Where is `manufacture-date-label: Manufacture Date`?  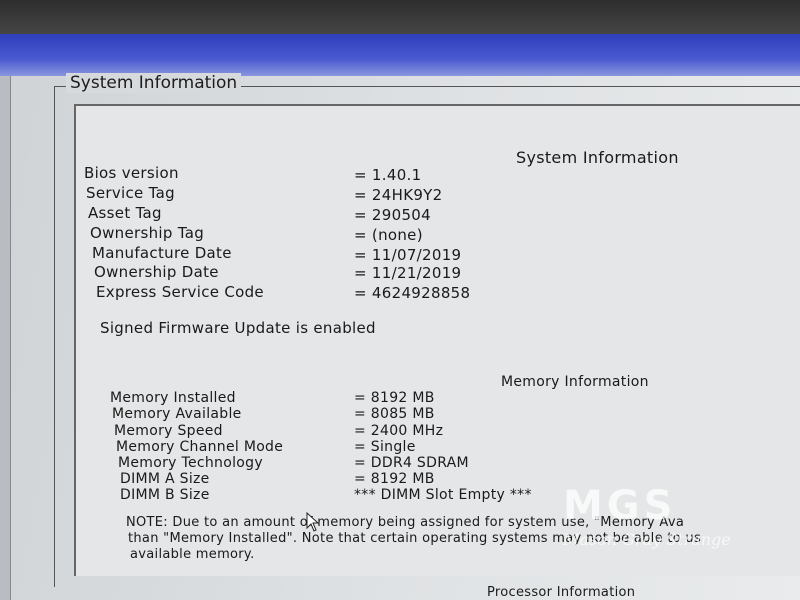 manufacture-date-label: Manufacture Date is located at coordinates (162, 253).